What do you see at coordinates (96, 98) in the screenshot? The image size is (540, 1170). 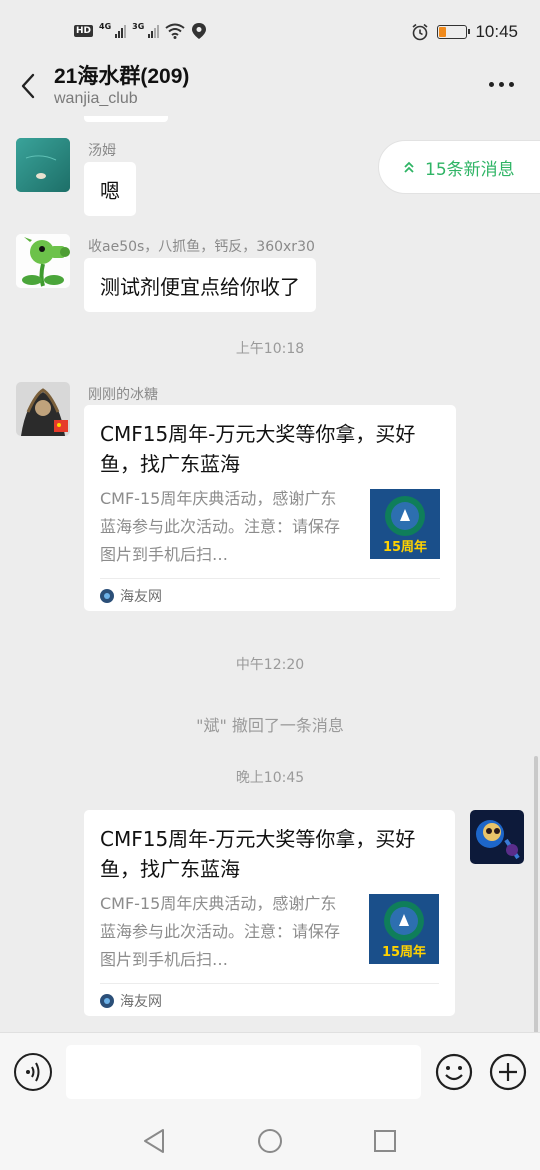 I see `chat-subtitle: wanjia_club` at bounding box center [96, 98].